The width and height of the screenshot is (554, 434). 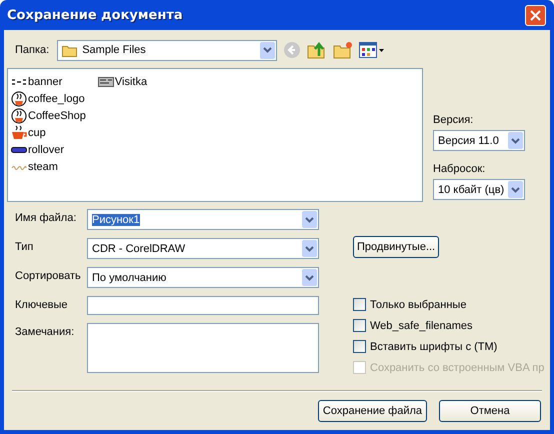 What do you see at coordinates (453, 120) in the screenshot?
I see `version-label: Версия:` at bounding box center [453, 120].